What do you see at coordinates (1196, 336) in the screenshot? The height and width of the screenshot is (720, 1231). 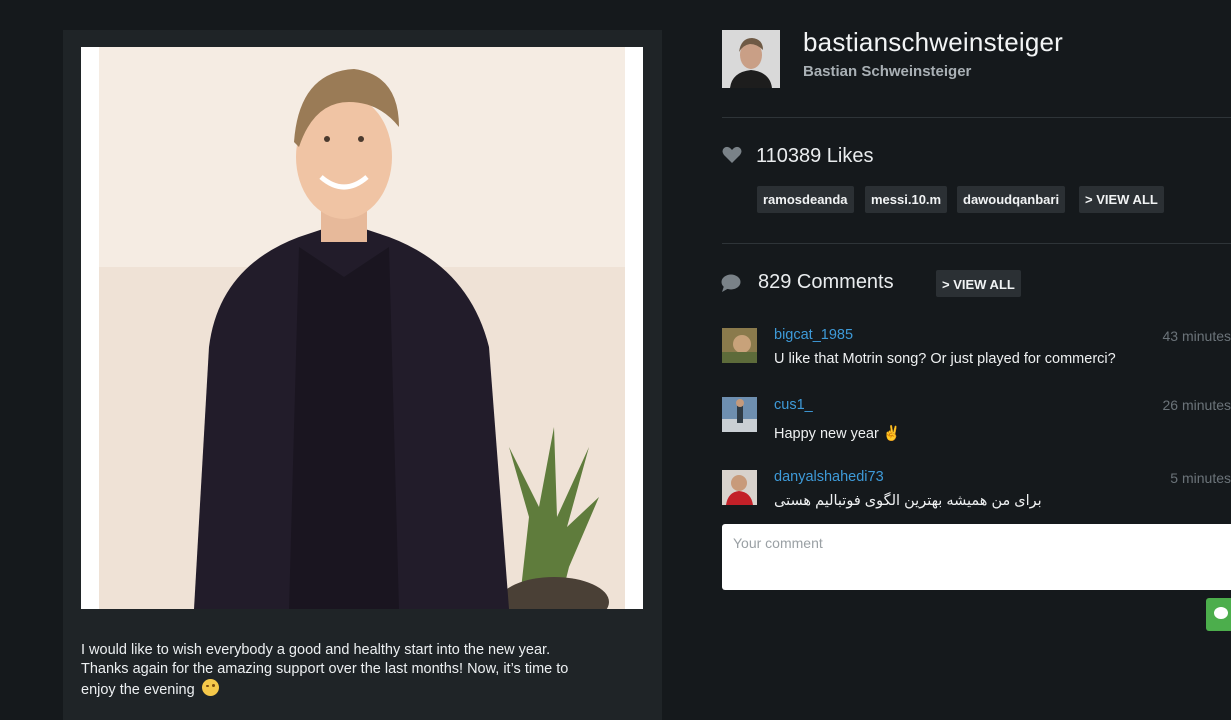 I see `comment-timestamp: 43 minutes` at bounding box center [1196, 336].